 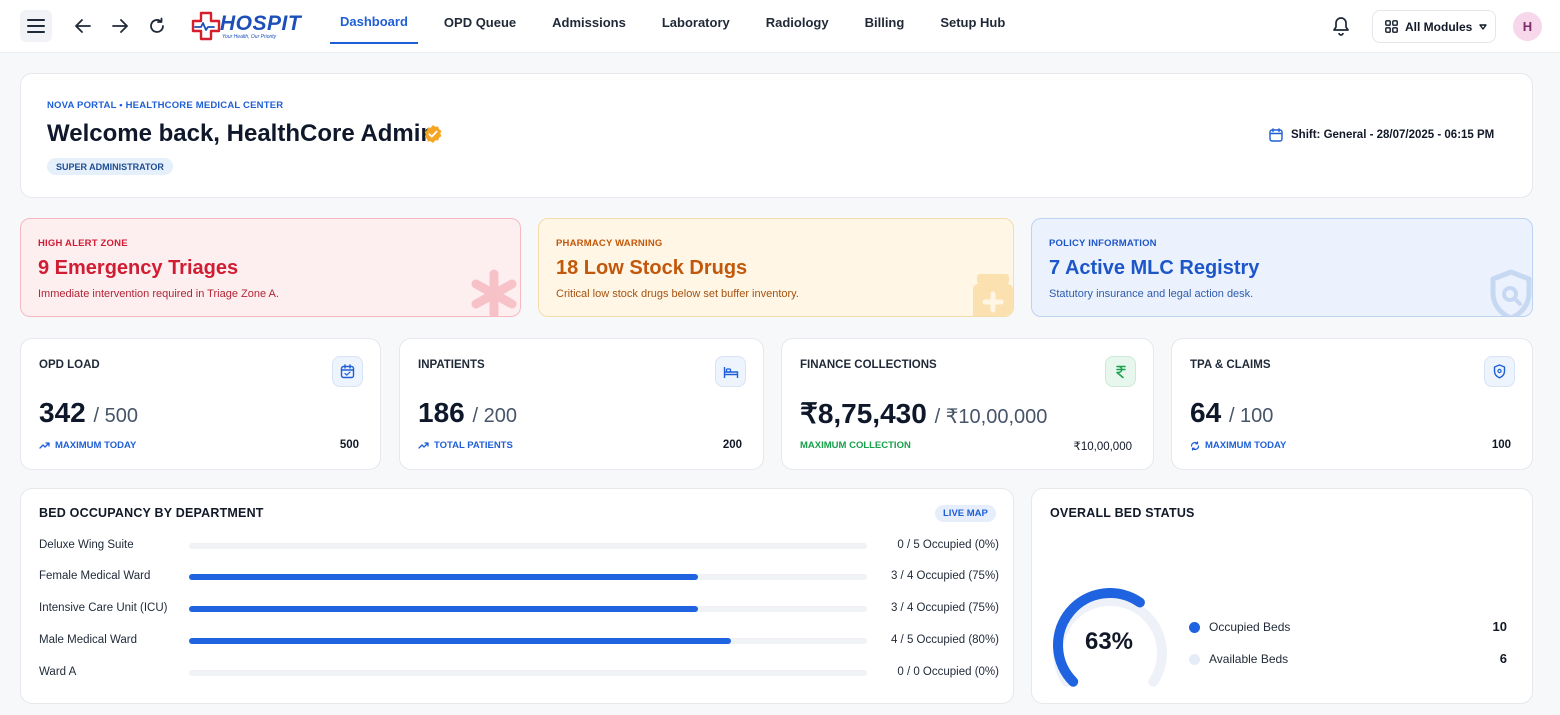 I want to click on sync-icon, so click(x=1195, y=445).